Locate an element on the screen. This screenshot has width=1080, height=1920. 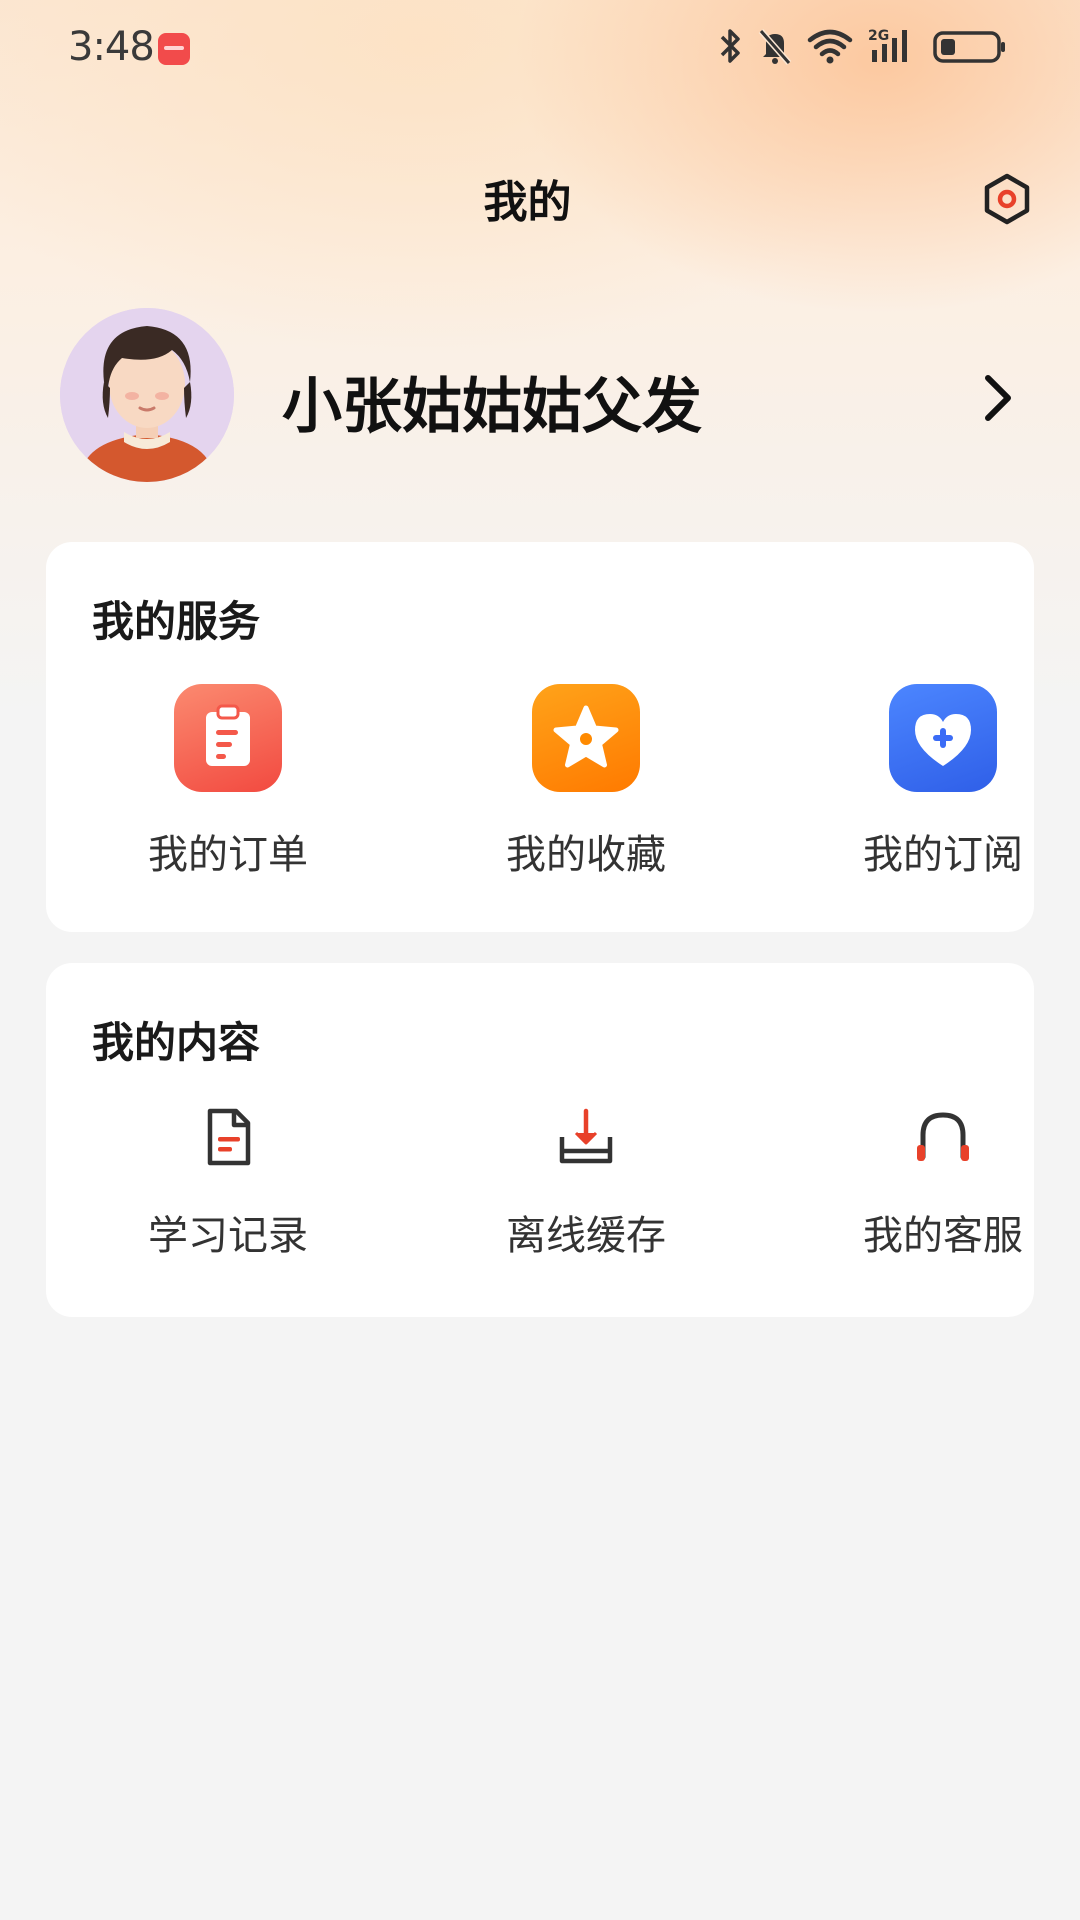
chevron-right-icon is located at coordinates (999, 398).